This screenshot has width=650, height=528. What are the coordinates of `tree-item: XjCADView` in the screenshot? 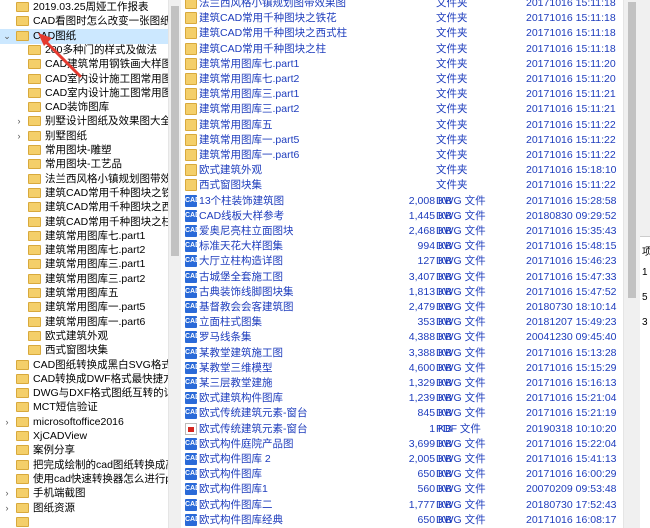 It's located at (84, 436).